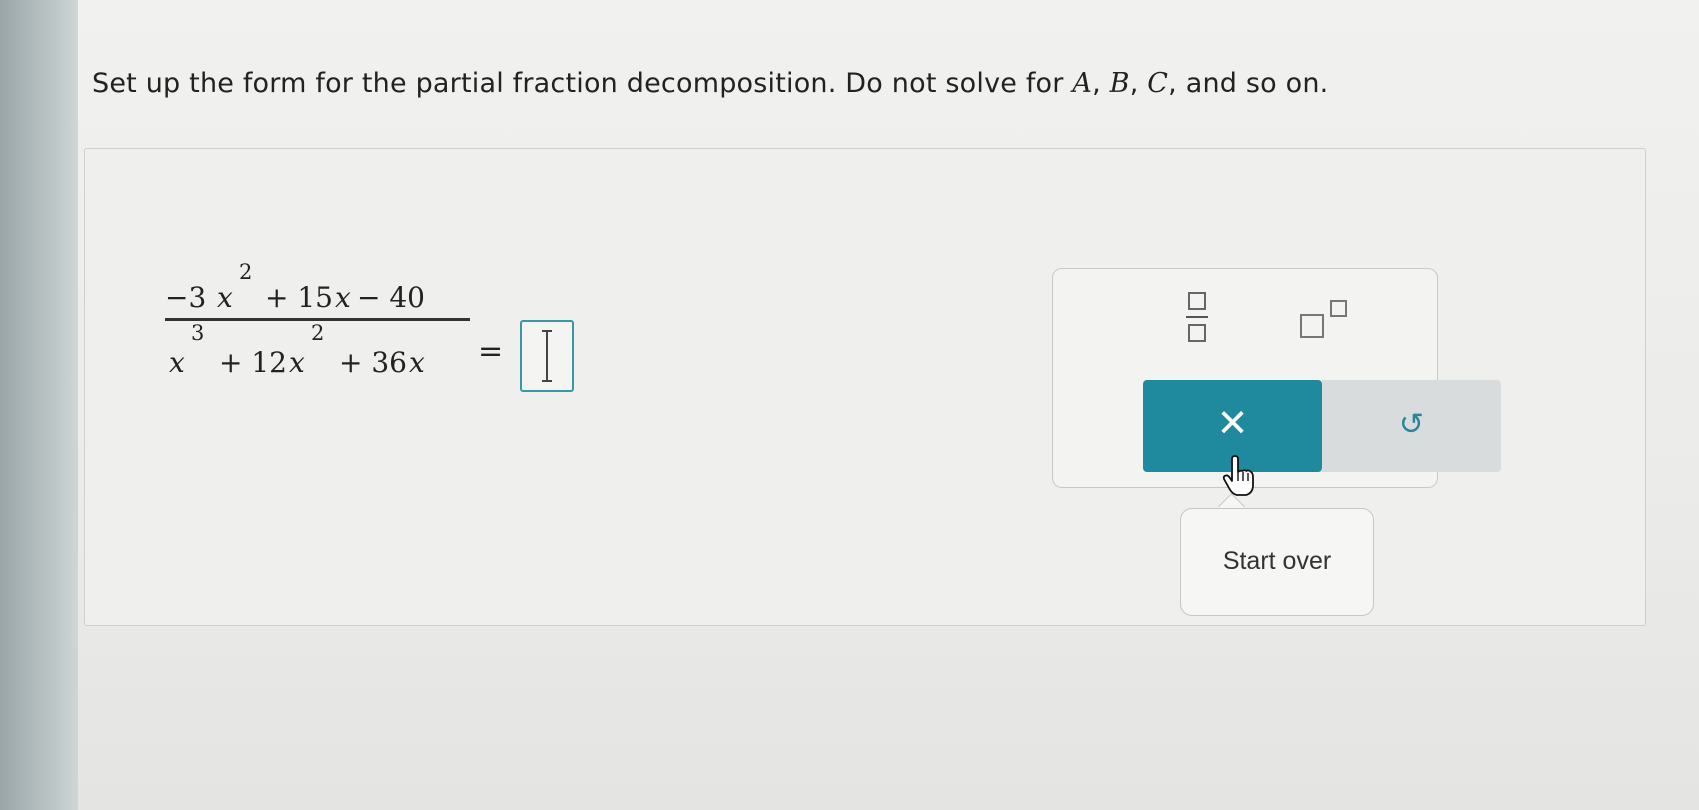 This screenshot has height=810, width=1699. What do you see at coordinates (1197, 333) in the screenshot?
I see `fraction-denominator-slot` at bounding box center [1197, 333].